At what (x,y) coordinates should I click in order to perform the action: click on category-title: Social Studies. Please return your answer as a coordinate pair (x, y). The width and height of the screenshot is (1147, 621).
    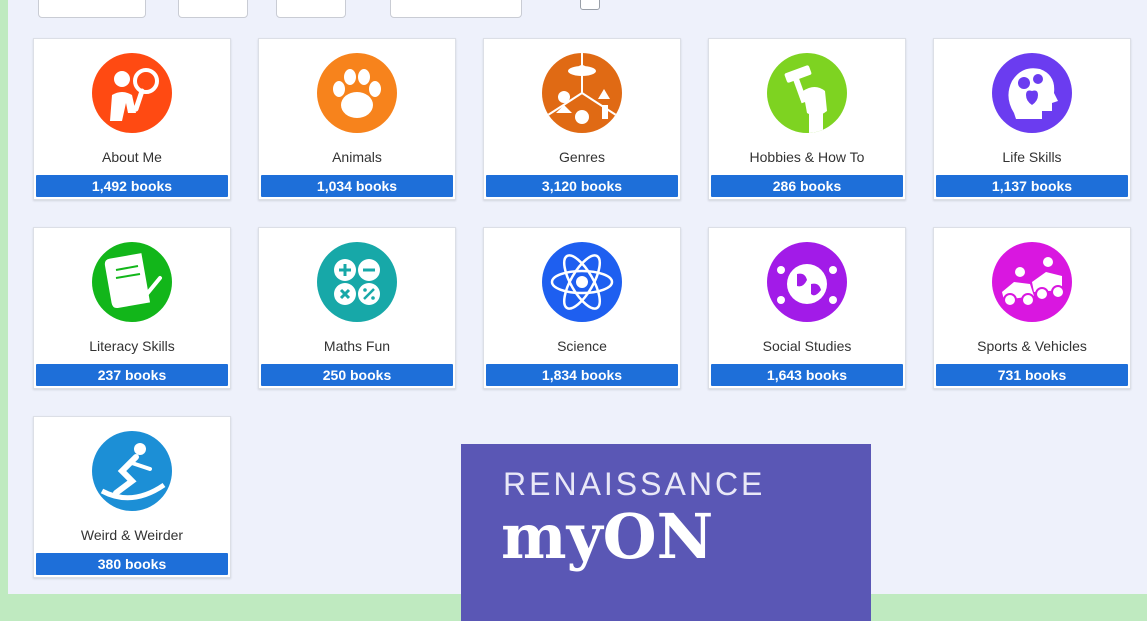
    Looking at the image, I should click on (807, 346).